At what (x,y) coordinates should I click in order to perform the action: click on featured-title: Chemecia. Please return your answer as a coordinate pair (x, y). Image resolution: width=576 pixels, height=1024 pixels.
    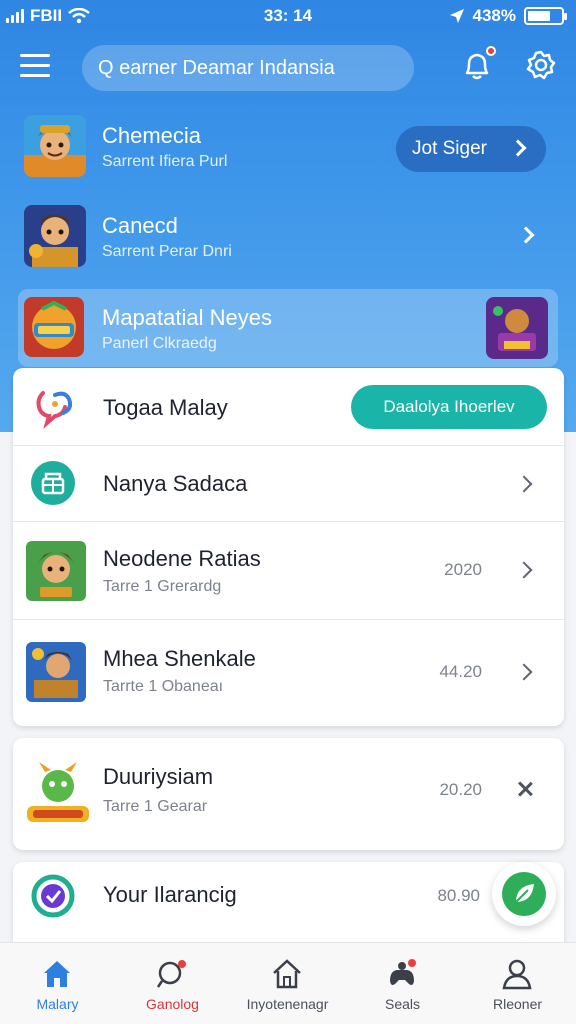
    Looking at the image, I should click on (152, 135).